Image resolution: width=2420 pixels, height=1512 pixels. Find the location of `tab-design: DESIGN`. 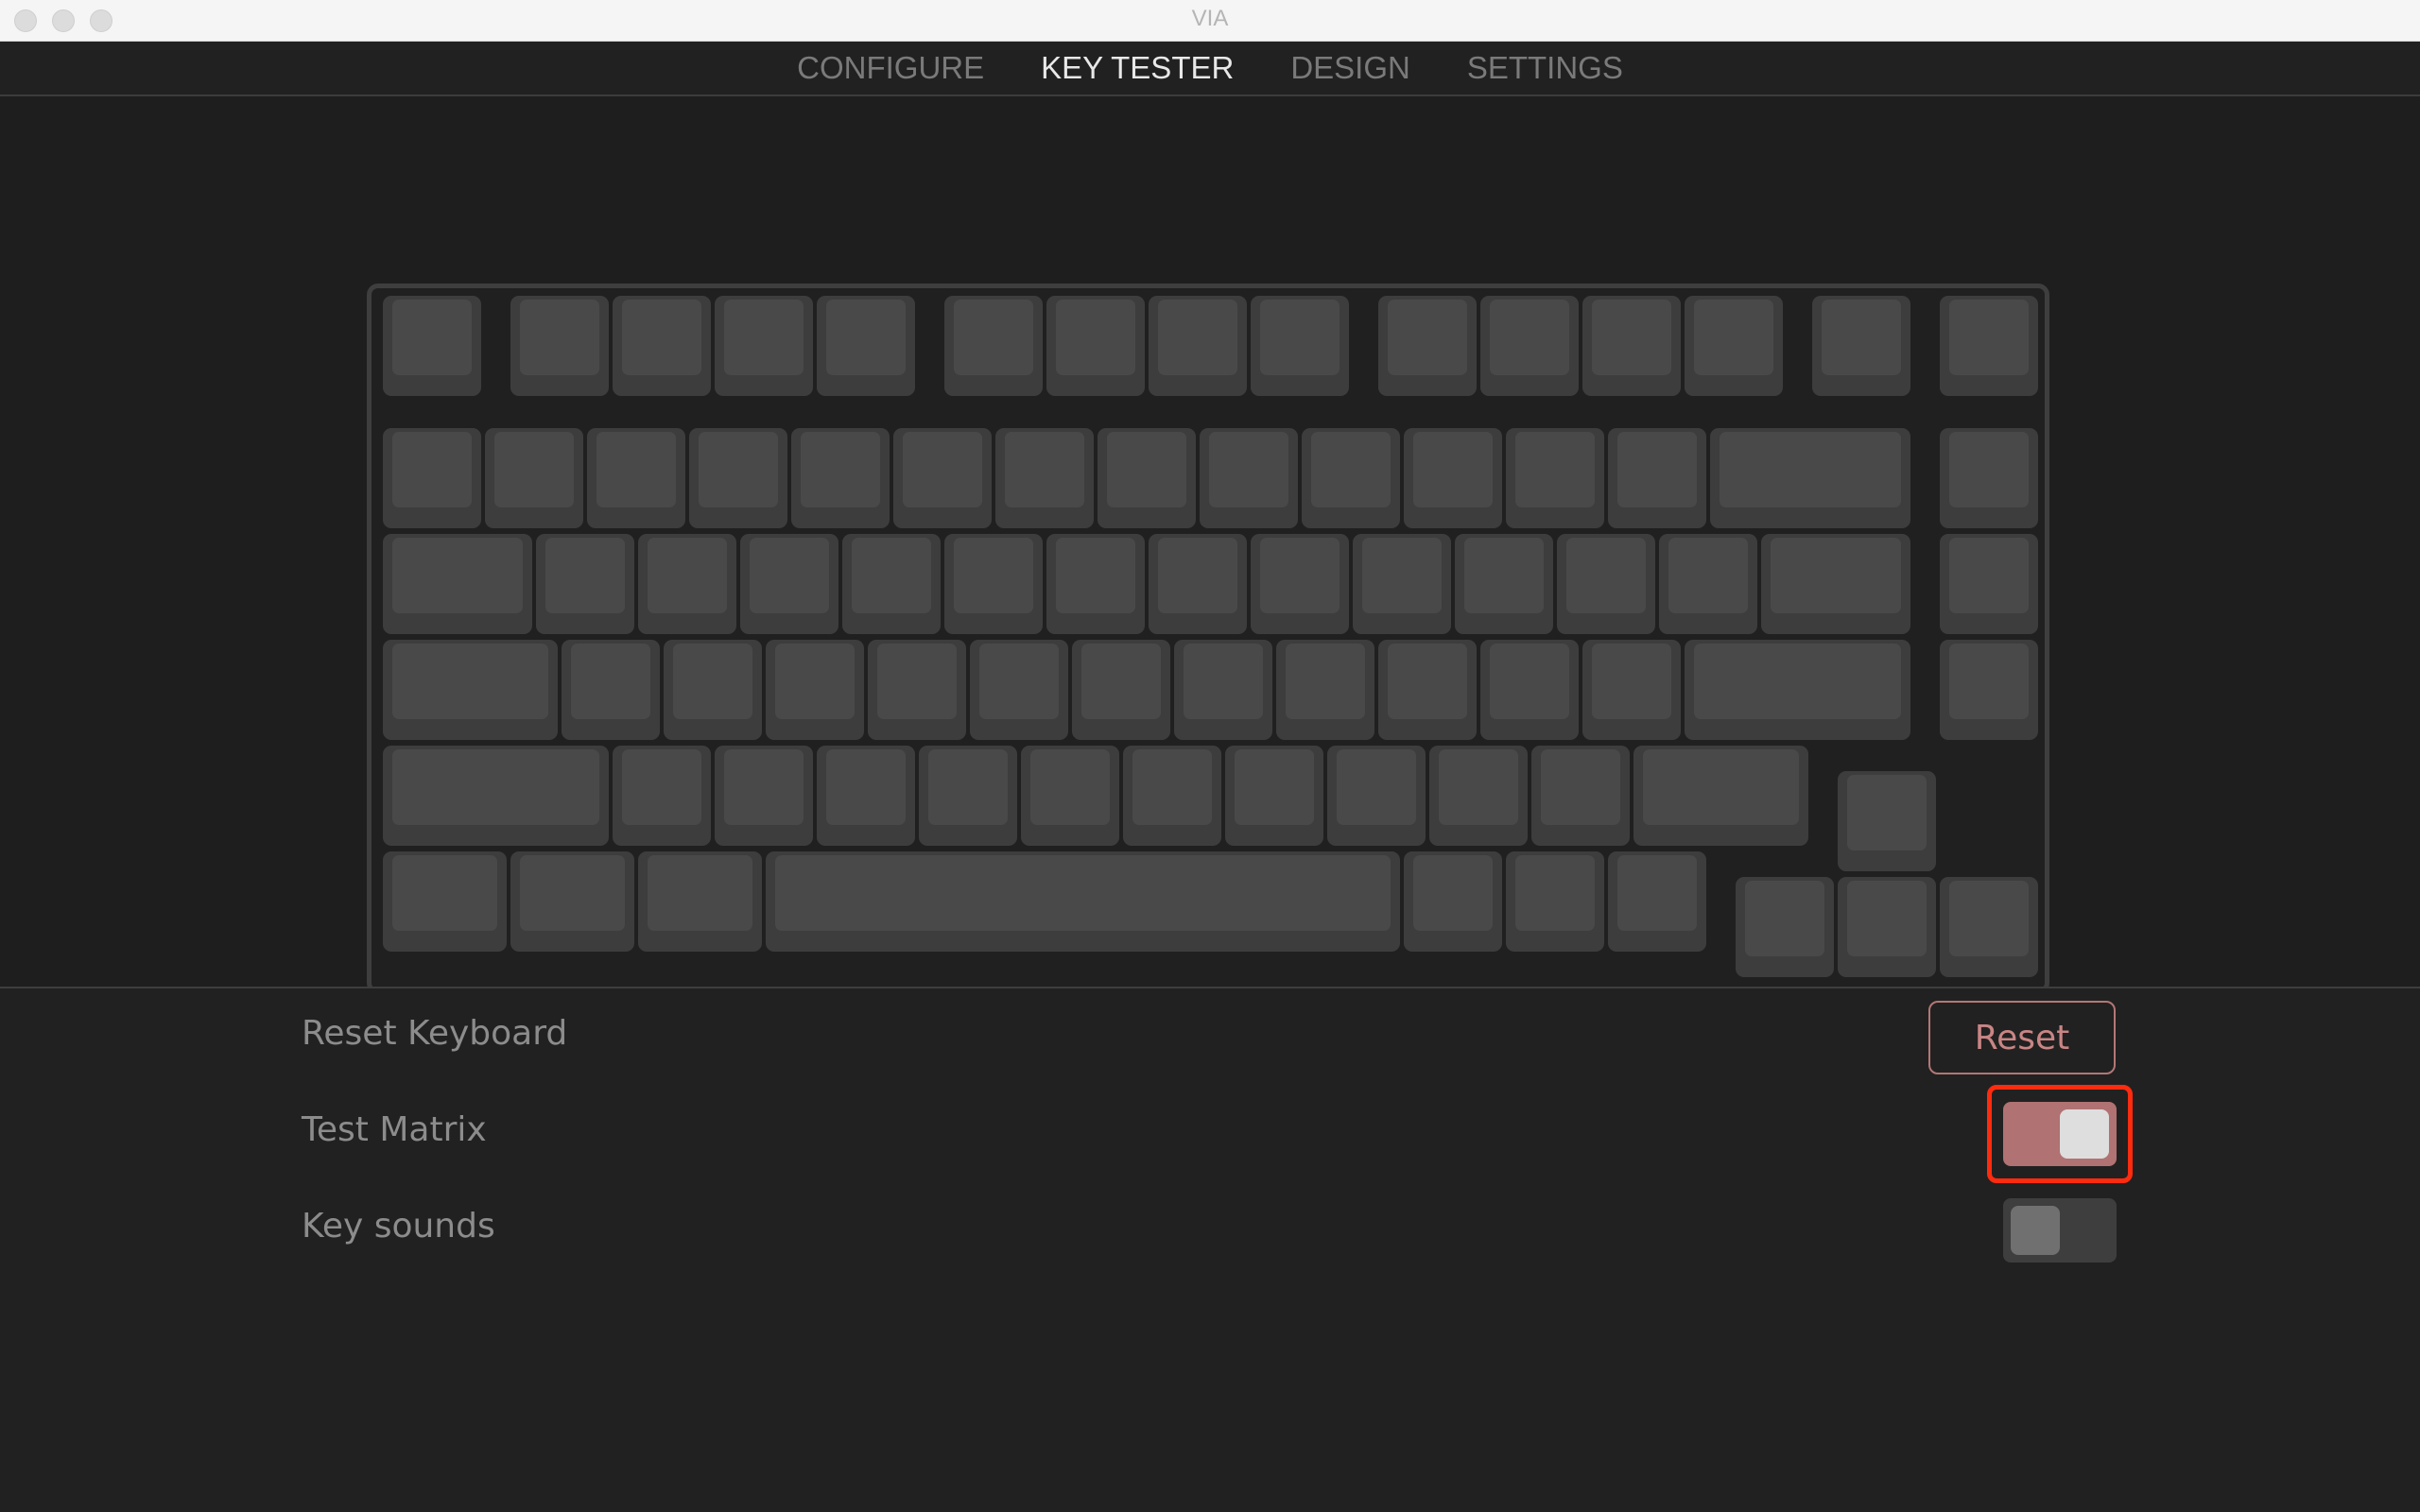

tab-design: DESIGN is located at coordinates (1350, 68).